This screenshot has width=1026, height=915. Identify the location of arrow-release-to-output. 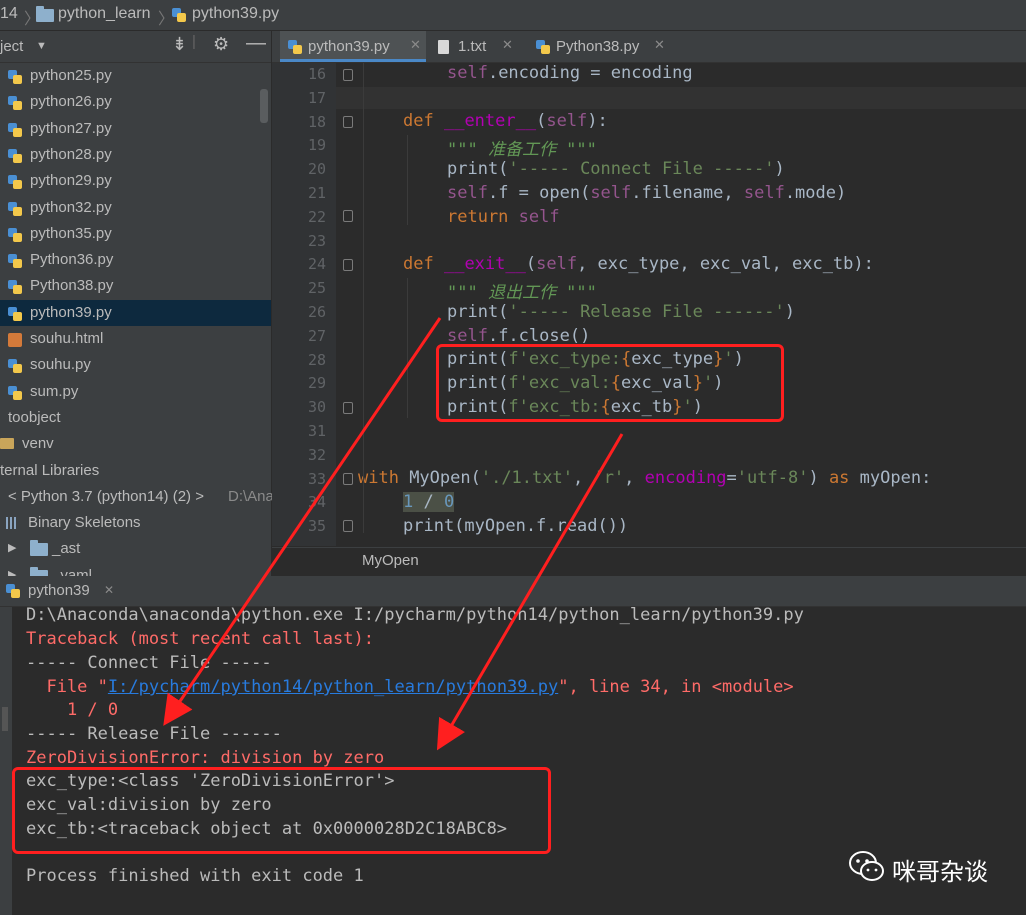
(302, 521).